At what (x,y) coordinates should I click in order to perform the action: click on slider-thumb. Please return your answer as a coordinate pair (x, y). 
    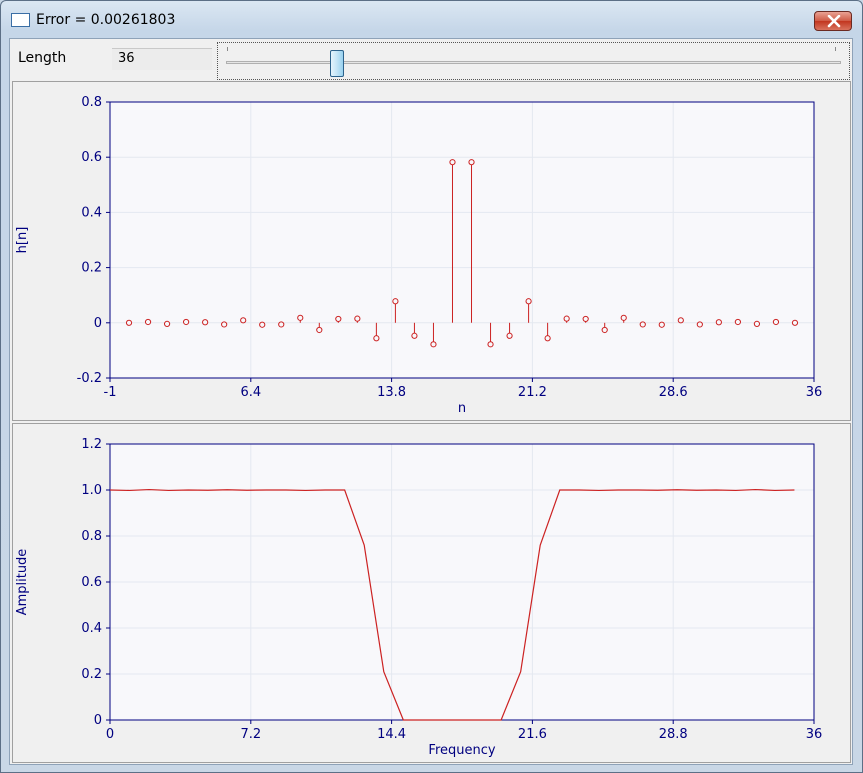
    Looking at the image, I should click on (336, 63).